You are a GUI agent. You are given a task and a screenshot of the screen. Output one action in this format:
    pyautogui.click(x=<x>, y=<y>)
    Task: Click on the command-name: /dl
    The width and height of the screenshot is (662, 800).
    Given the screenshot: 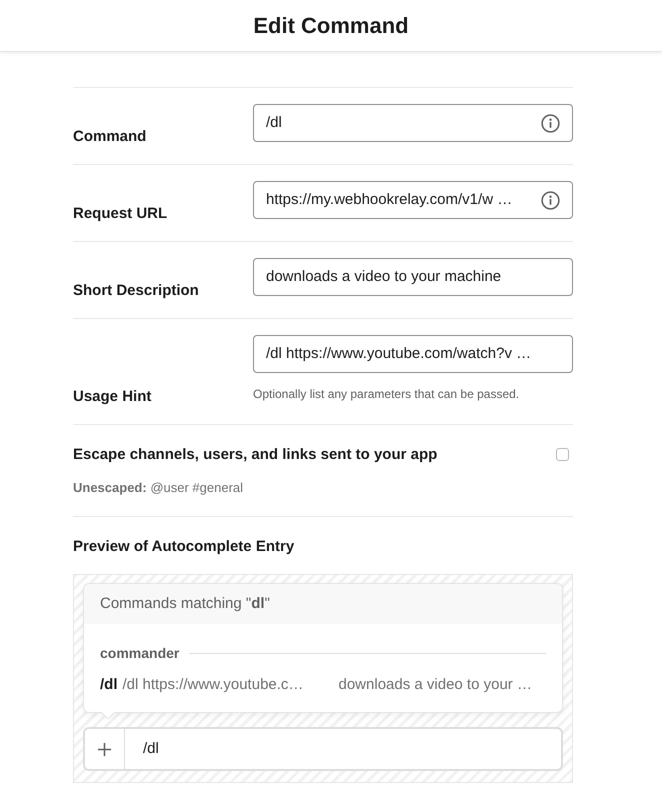 What is the action you would take?
    pyautogui.click(x=109, y=684)
    